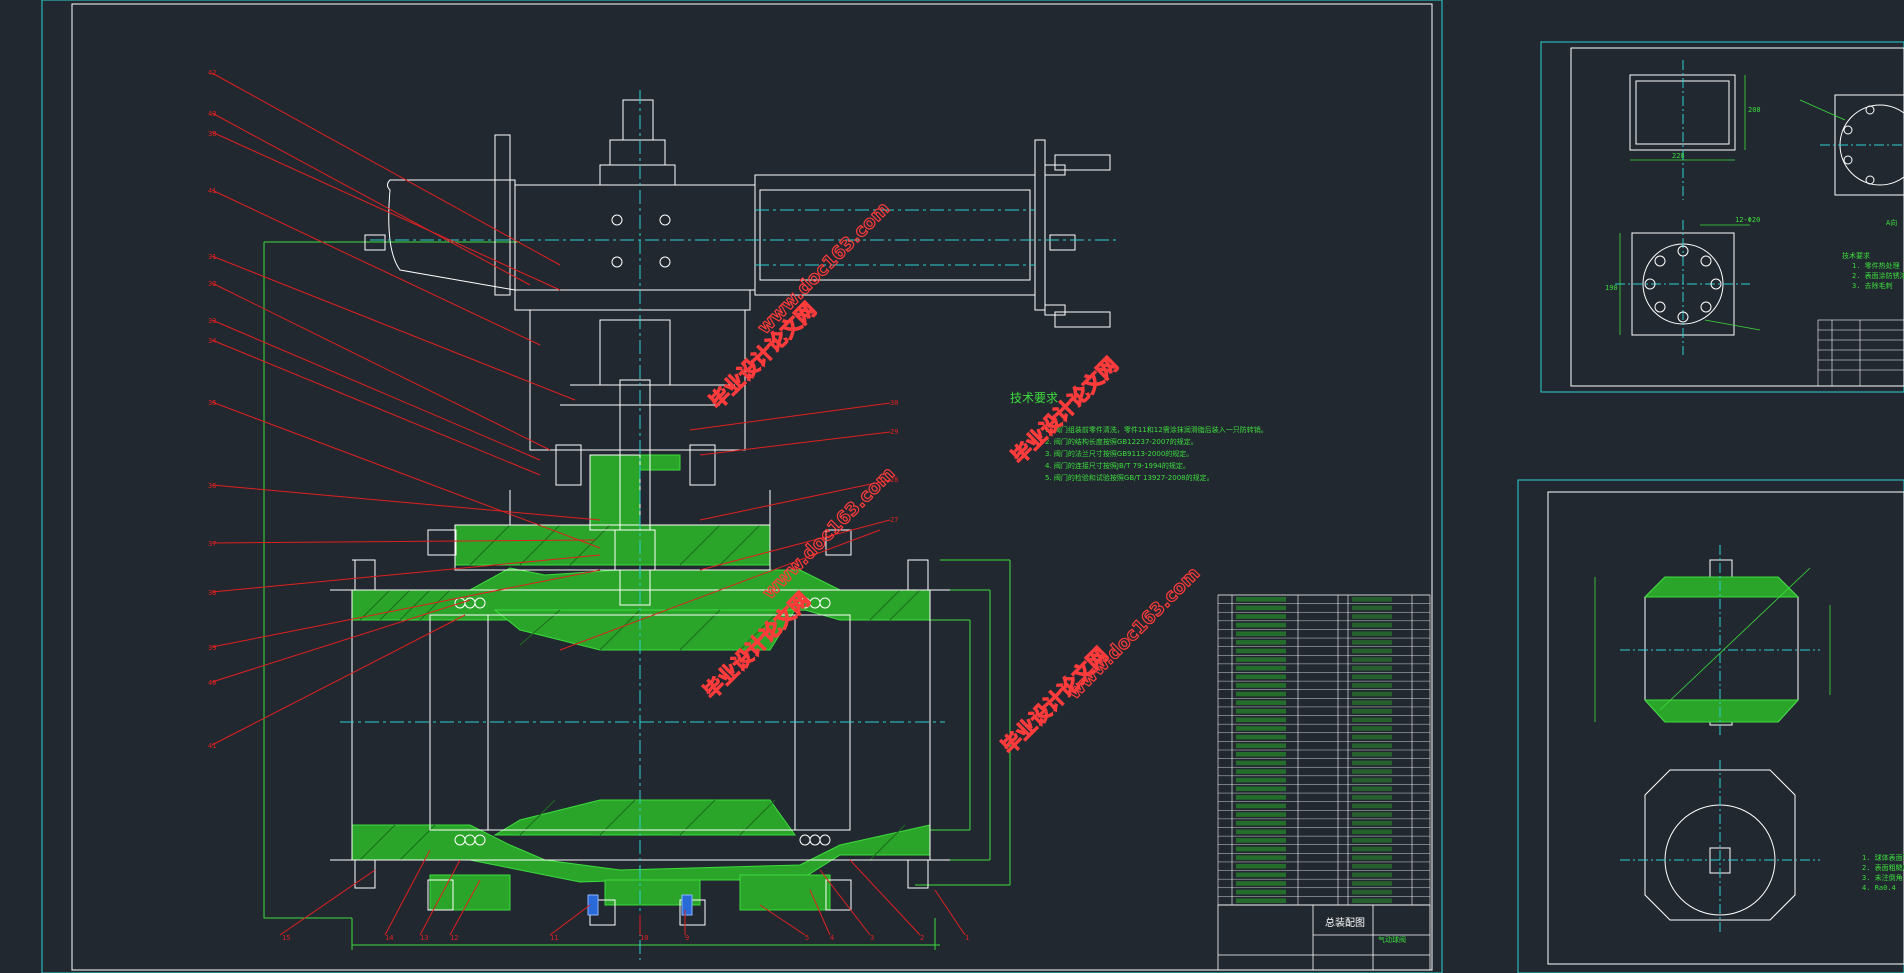 The image size is (1904, 973). What do you see at coordinates (687, 938) in the screenshot?
I see `svg-text: 9` at bounding box center [687, 938].